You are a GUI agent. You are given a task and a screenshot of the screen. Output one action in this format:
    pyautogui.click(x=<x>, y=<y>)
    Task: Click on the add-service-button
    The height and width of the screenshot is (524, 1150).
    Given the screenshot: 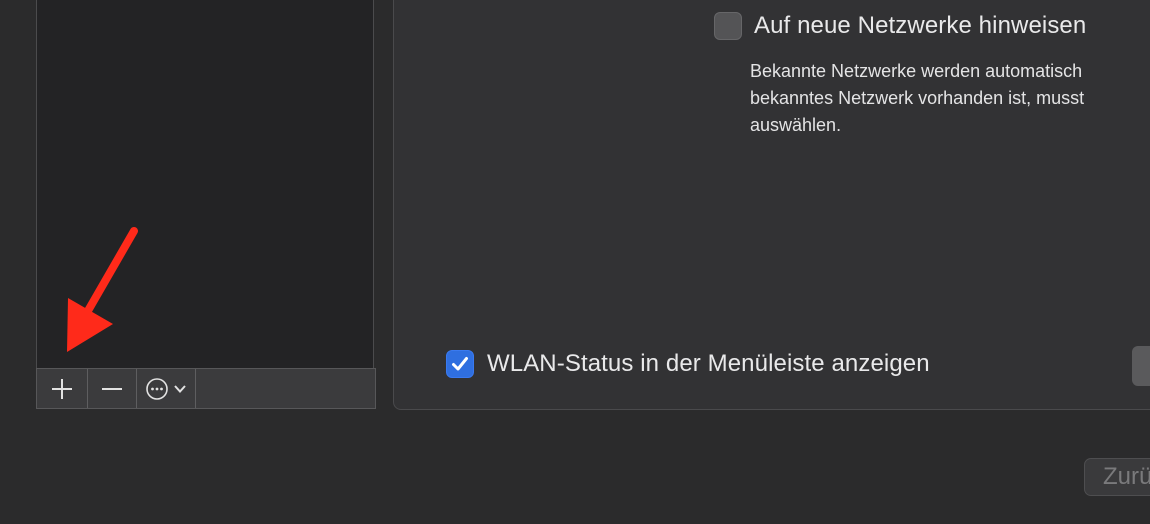 What is the action you would take?
    pyautogui.click(x=62, y=388)
    